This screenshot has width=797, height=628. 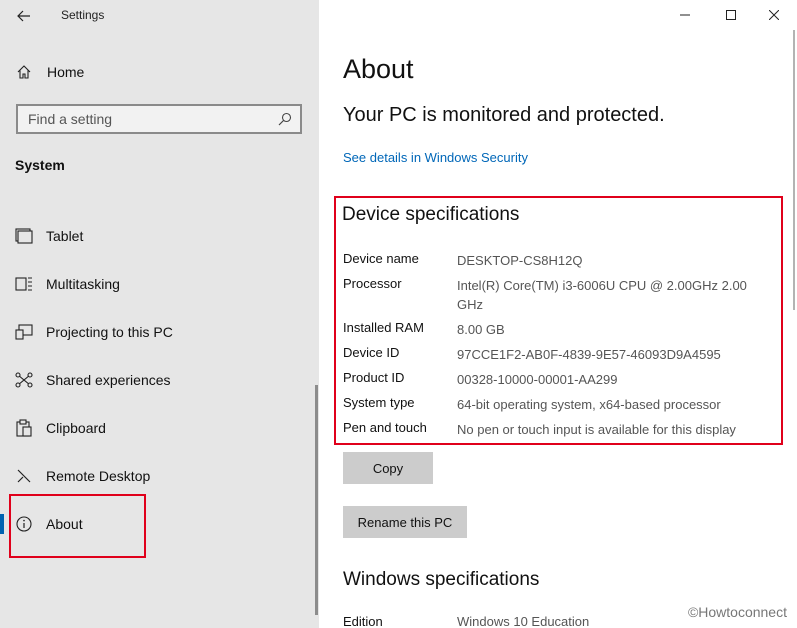 What do you see at coordinates (371, 352) in the screenshot?
I see `spec-key: Device ID` at bounding box center [371, 352].